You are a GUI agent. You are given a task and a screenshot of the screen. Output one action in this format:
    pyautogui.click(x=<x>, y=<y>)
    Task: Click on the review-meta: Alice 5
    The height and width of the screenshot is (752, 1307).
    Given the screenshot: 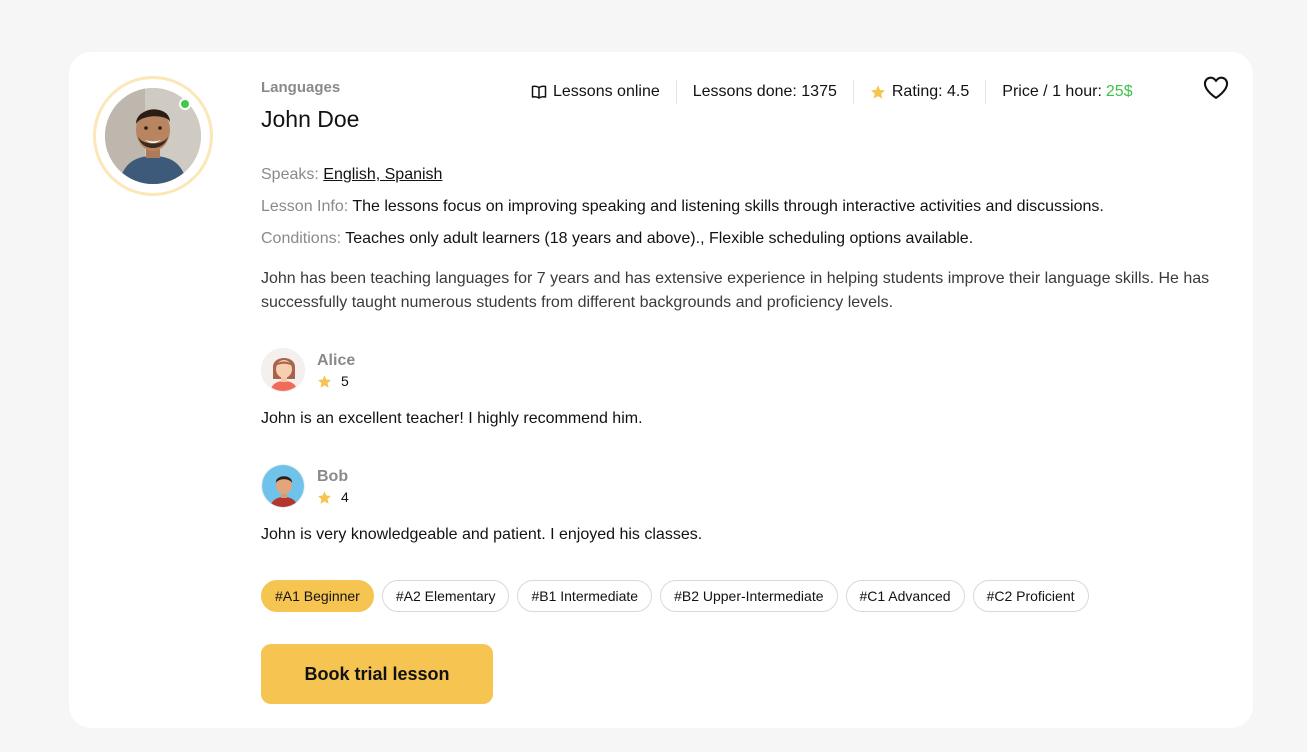 What is the action you would take?
    pyautogui.click(x=336, y=370)
    